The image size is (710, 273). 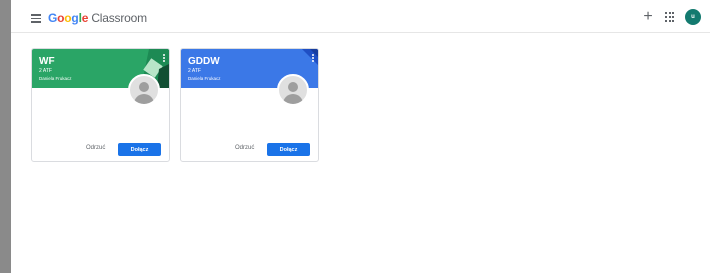 I want to click on account-avatar: u, so click(x=693, y=17).